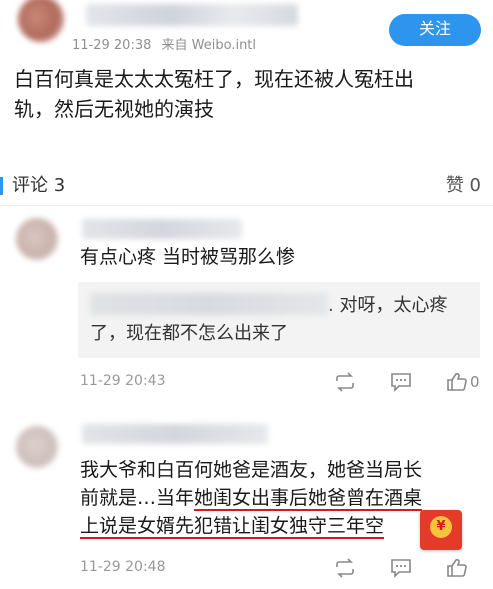 The image size is (493, 589). I want to click on like-button: 0, so click(463, 382).